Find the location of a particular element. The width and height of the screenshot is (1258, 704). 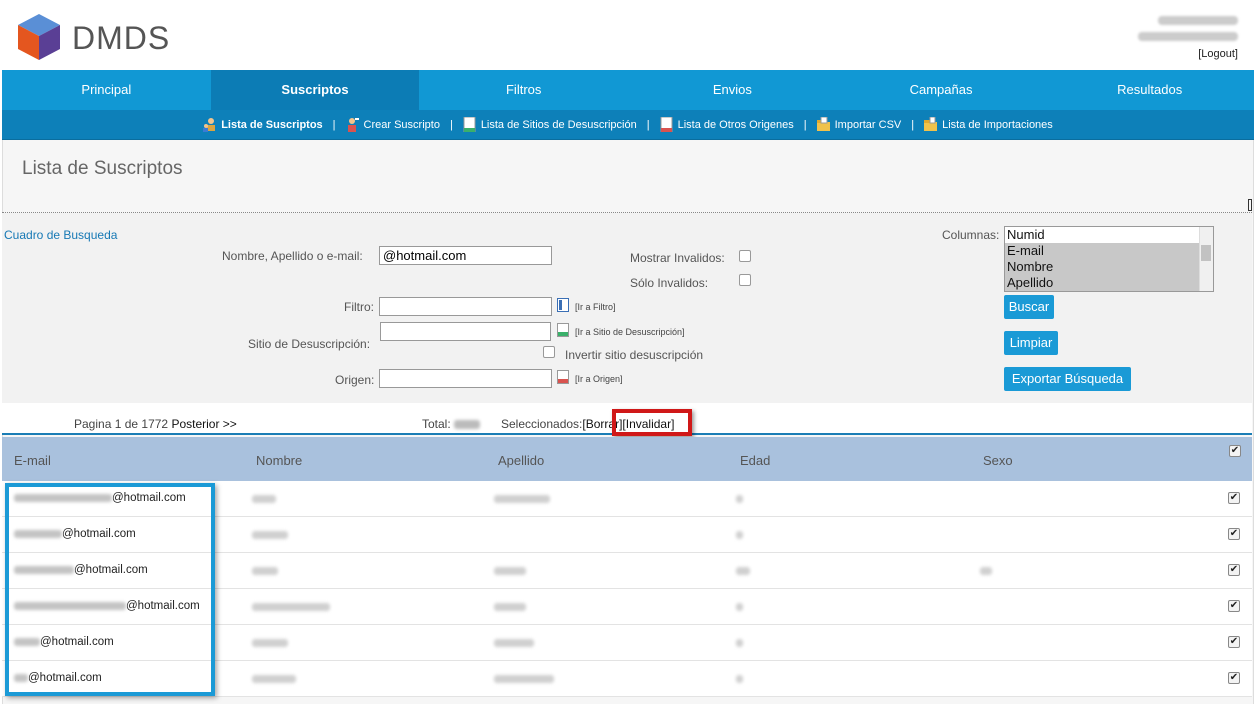

nav-filtros: Filtros is located at coordinates (523, 90).